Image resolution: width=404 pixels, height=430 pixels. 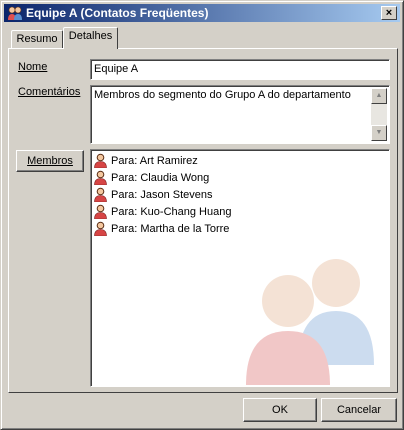 What do you see at coordinates (33, 67) in the screenshot?
I see `name-label: Nome` at bounding box center [33, 67].